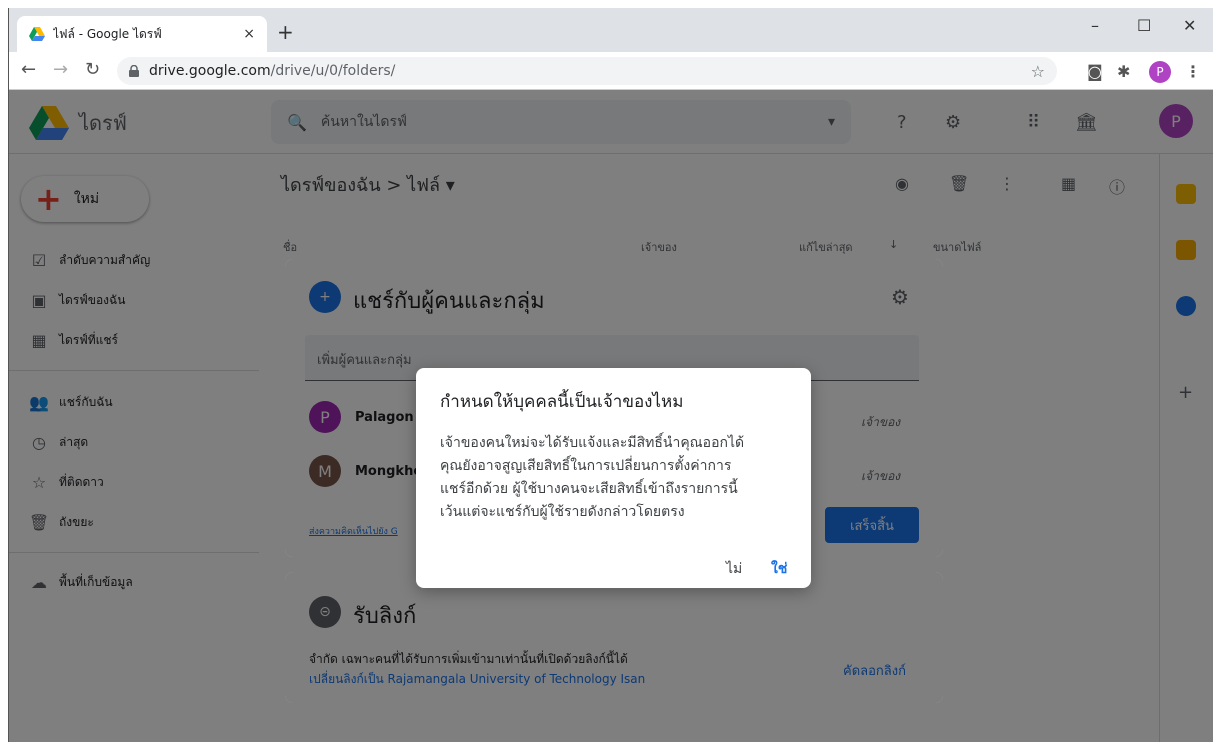 The image size is (1213, 742). Describe the element at coordinates (587, 71) in the screenshot. I see `url-input: drive.google.com/drive/u/0/folders/ ☆` at that location.